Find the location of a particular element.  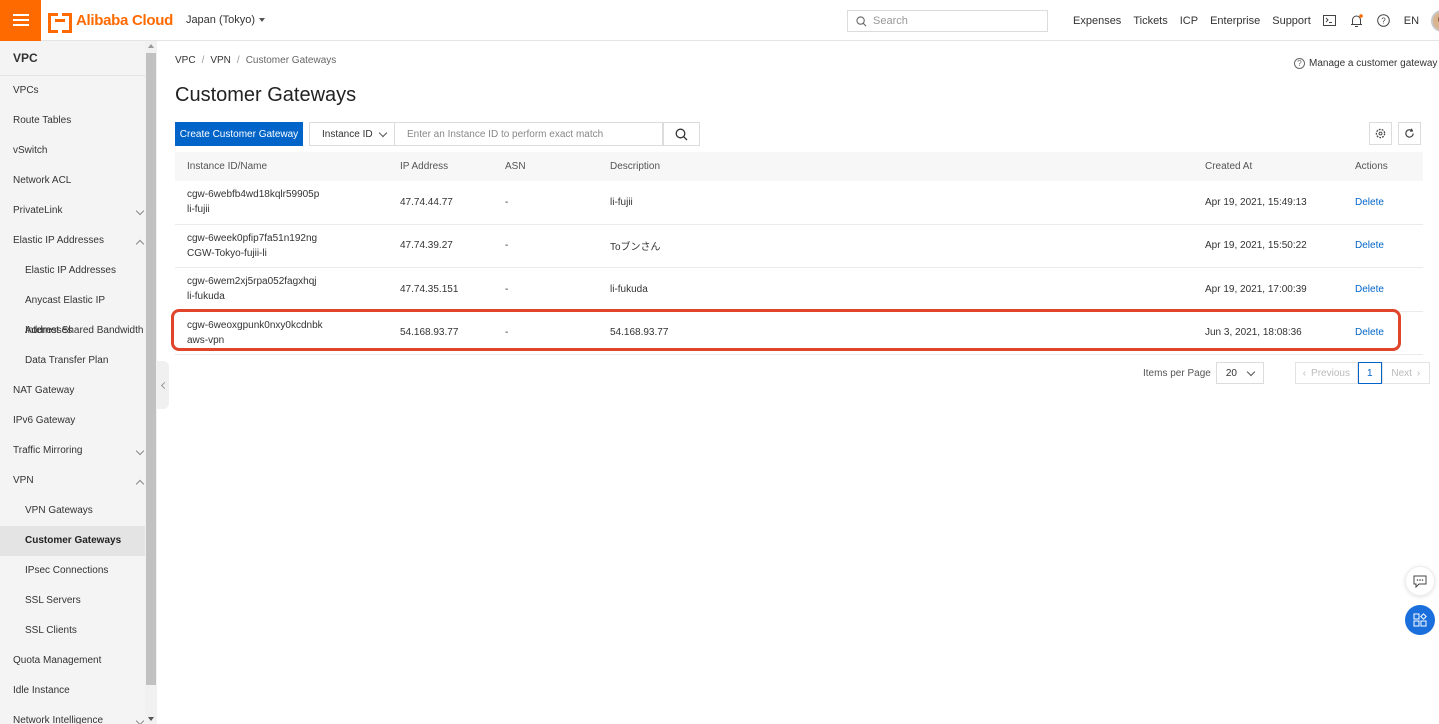

scroll-up-arrow-icon is located at coordinates (151, 46).